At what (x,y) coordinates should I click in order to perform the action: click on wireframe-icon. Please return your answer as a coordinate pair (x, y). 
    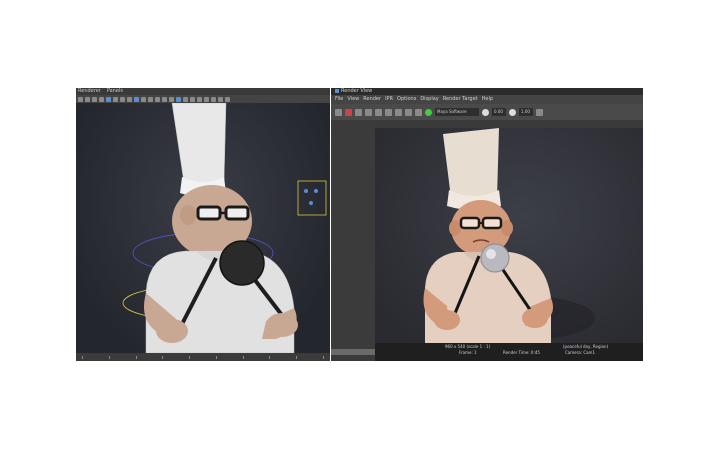
    Looking at the image, I should click on (136, 99).